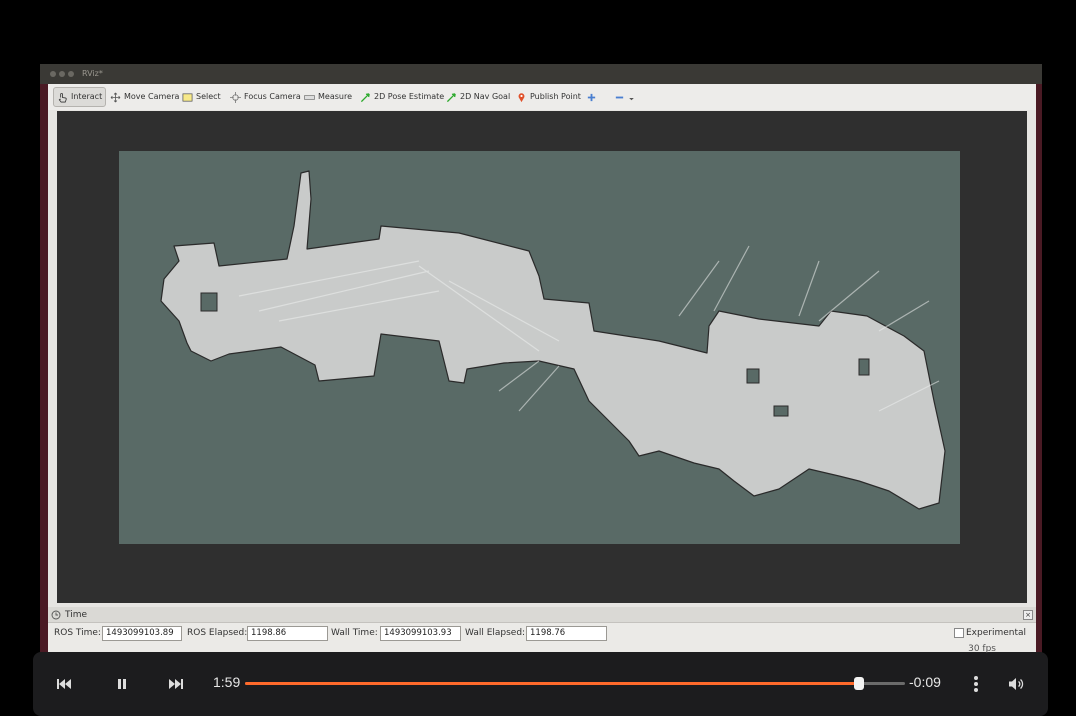  I want to click on elapsed-time: 1:59, so click(227, 682).